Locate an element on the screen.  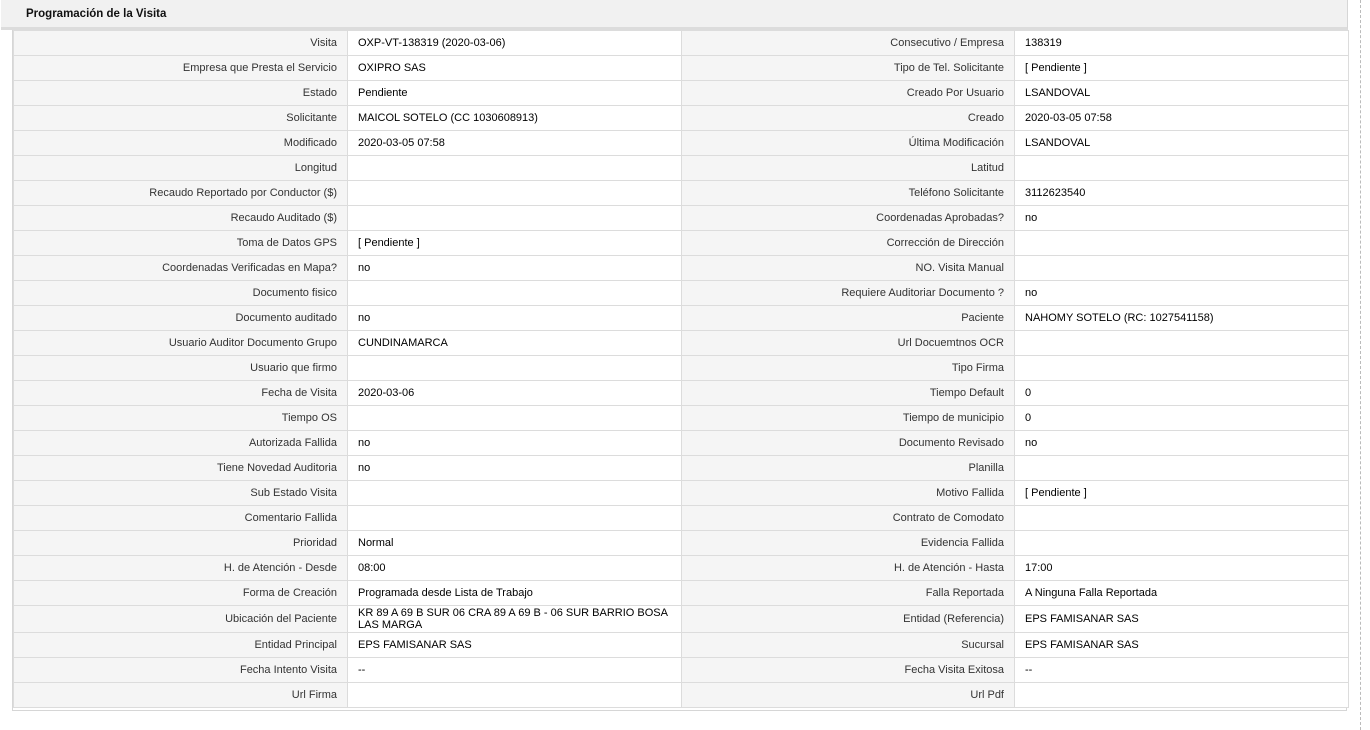
field-label: H. de Atención - Hasta is located at coordinates (848, 568).